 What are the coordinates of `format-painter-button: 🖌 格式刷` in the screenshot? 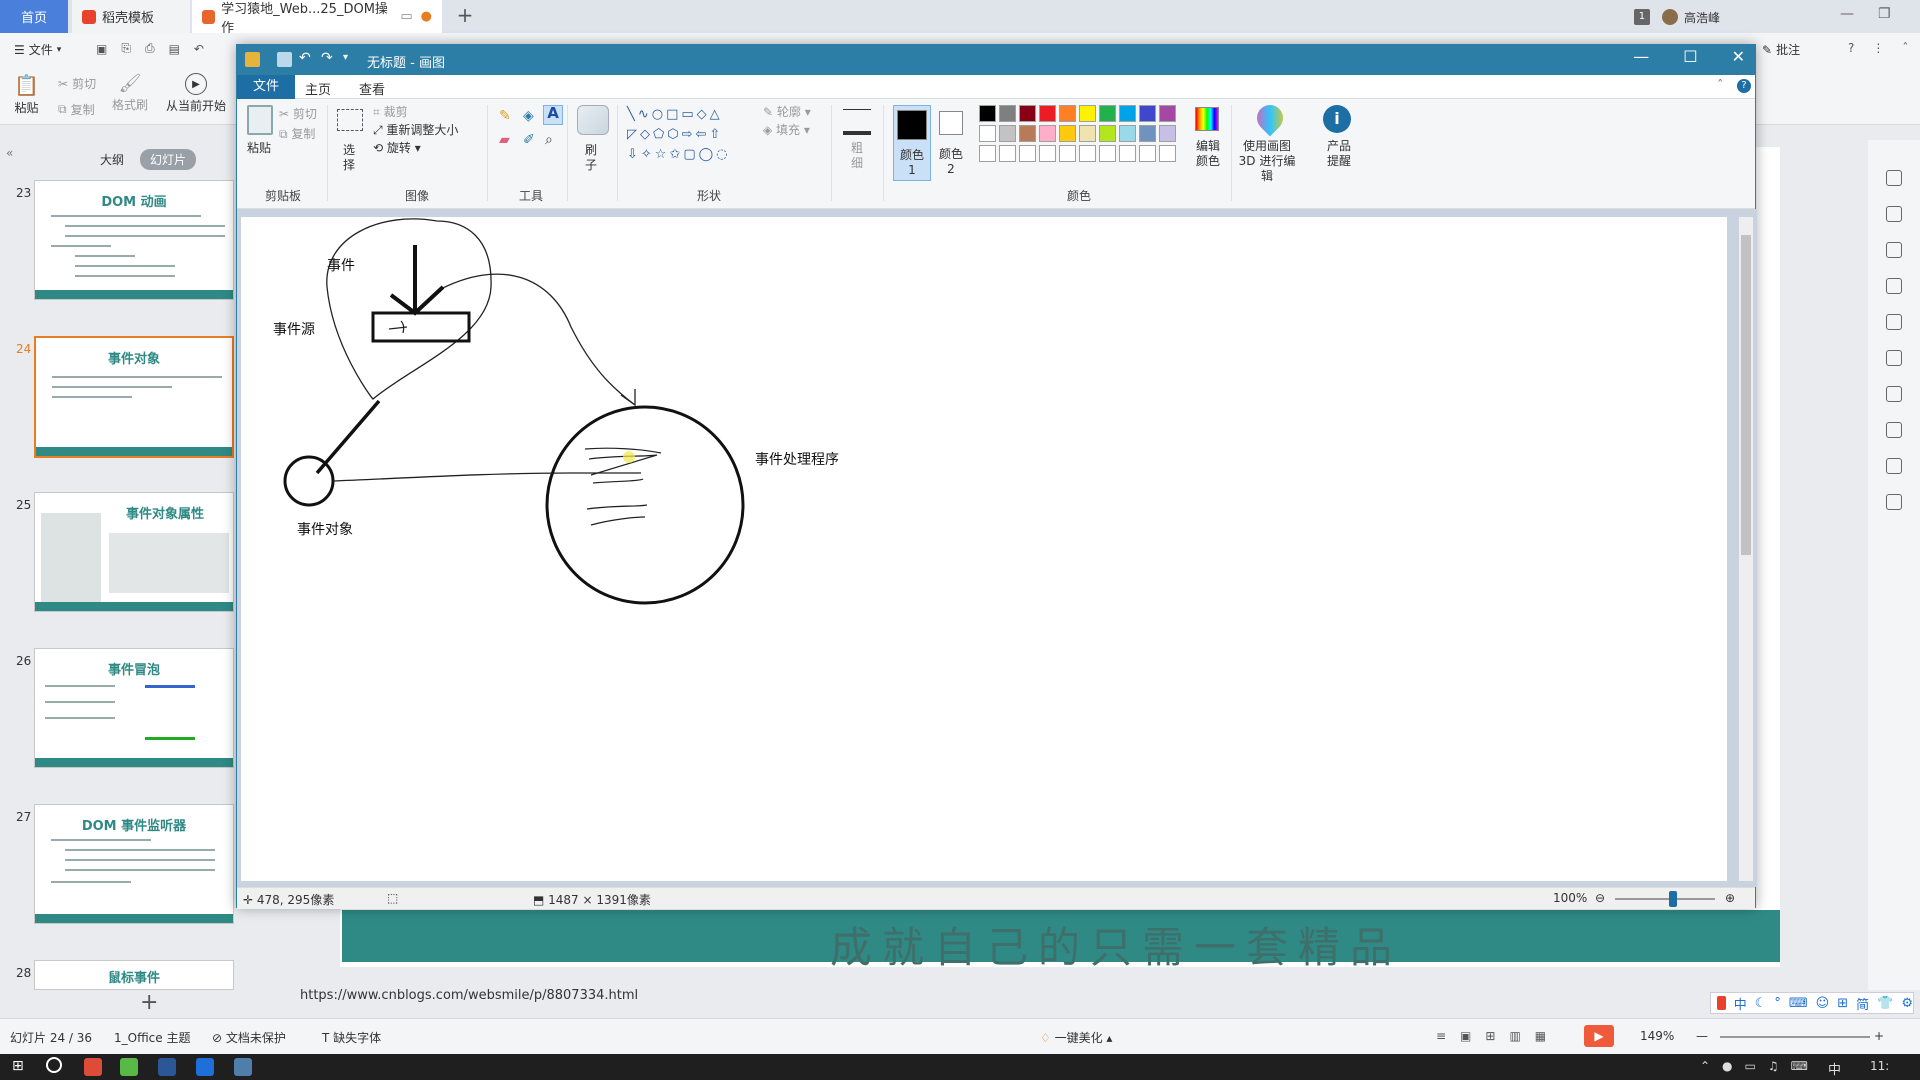 It's located at (130, 93).